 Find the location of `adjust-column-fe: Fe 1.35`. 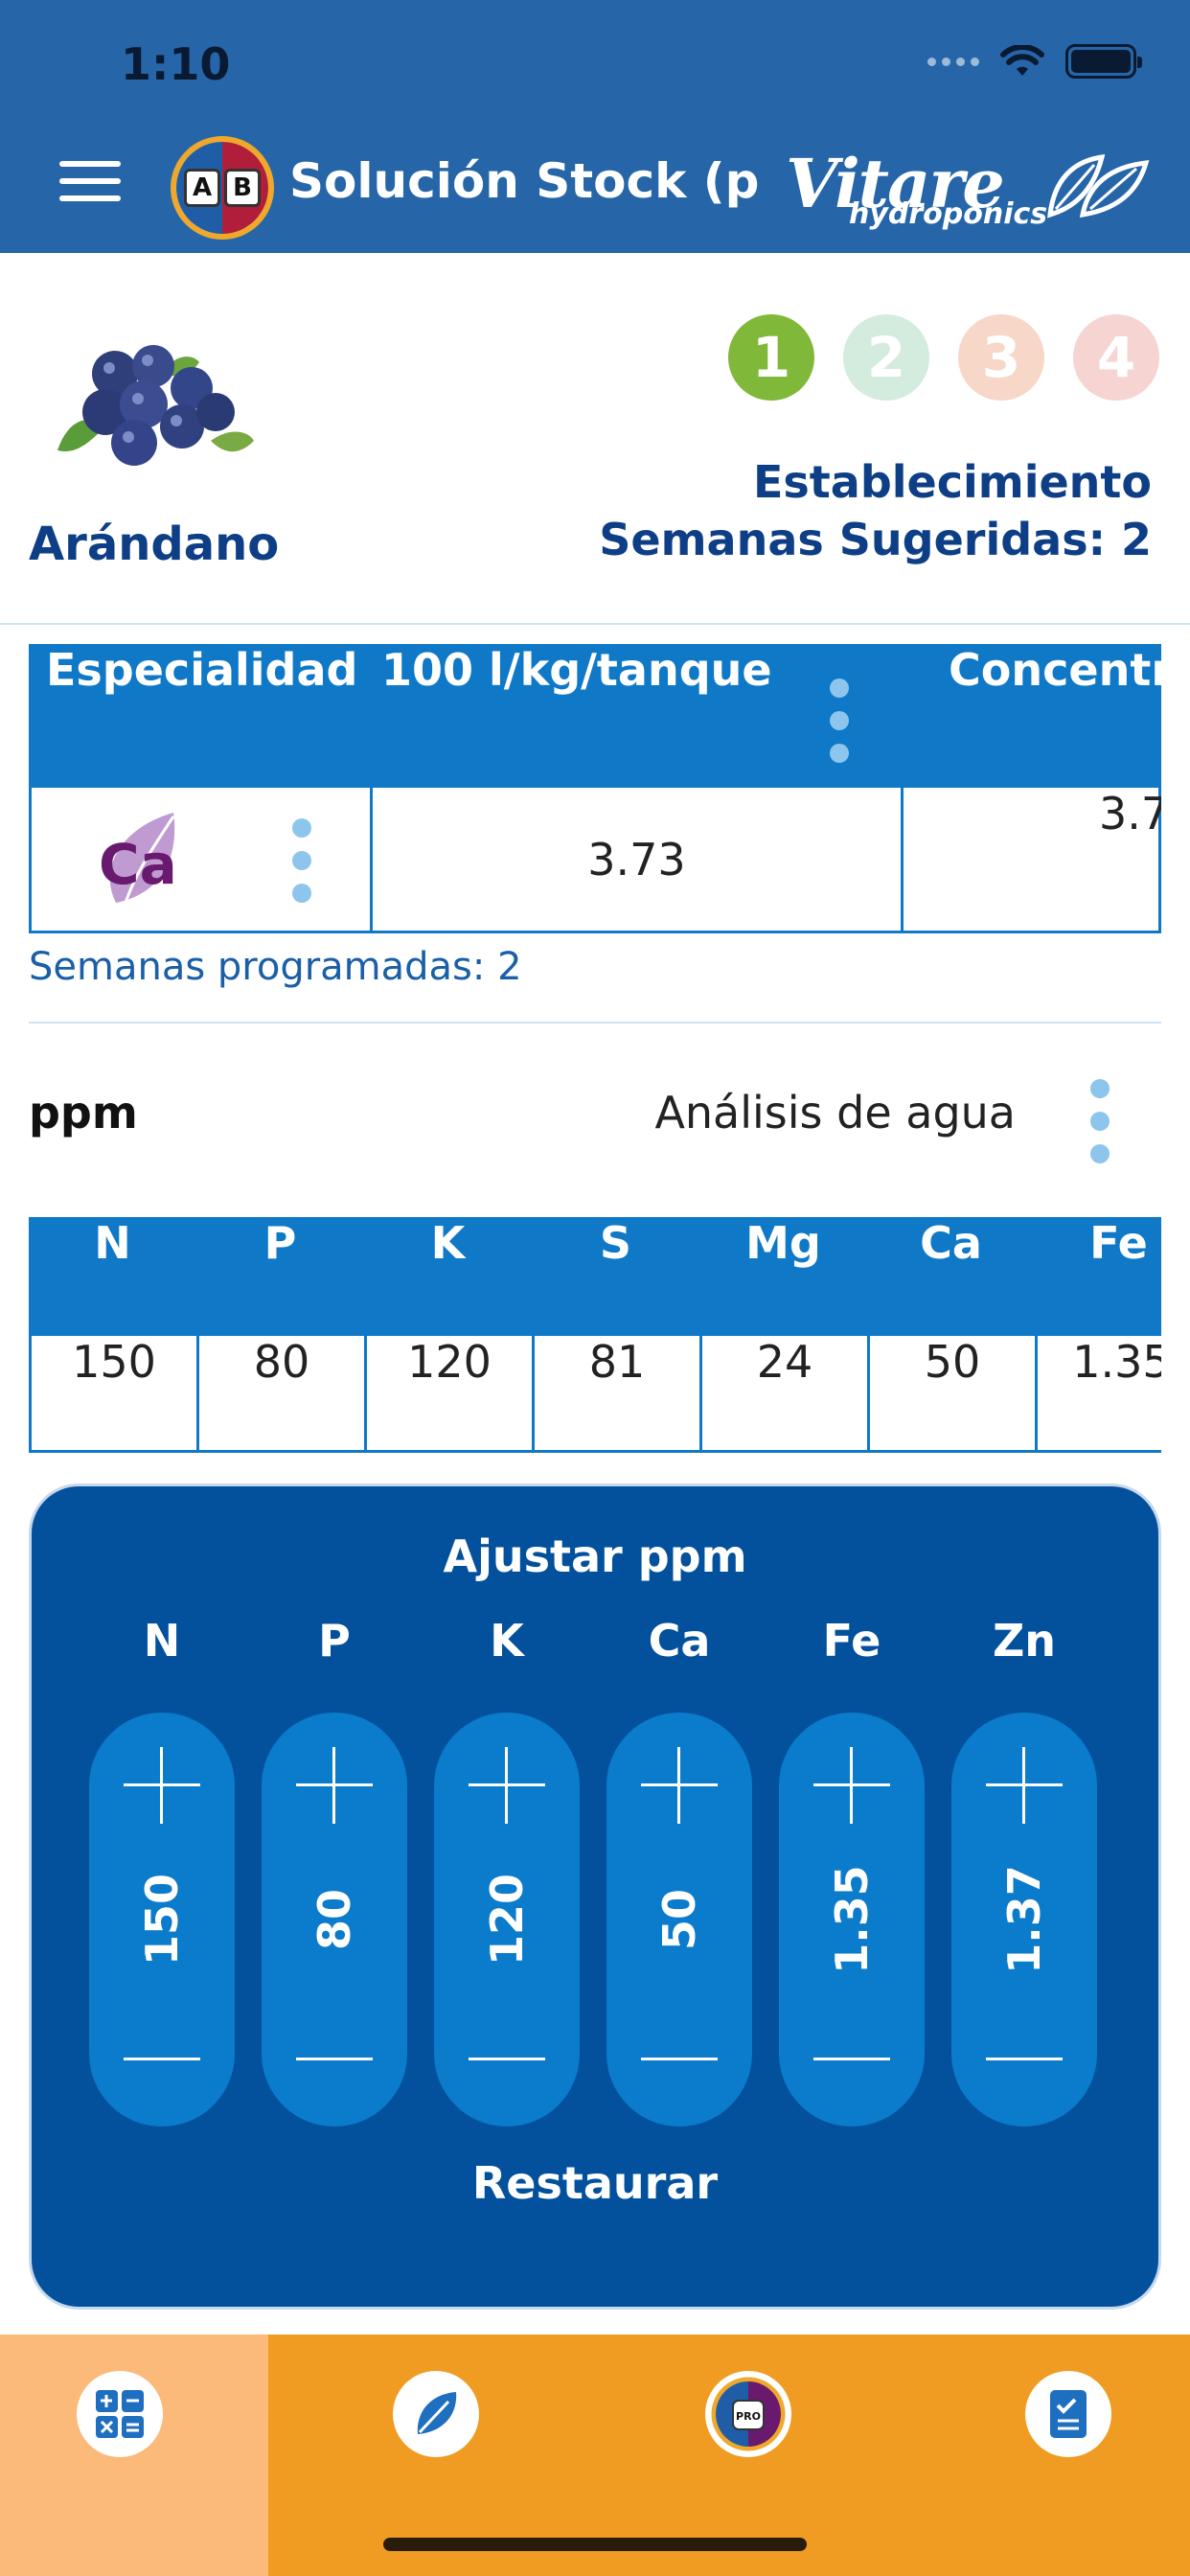

adjust-column-fe: Fe 1.35 is located at coordinates (852, 1871).